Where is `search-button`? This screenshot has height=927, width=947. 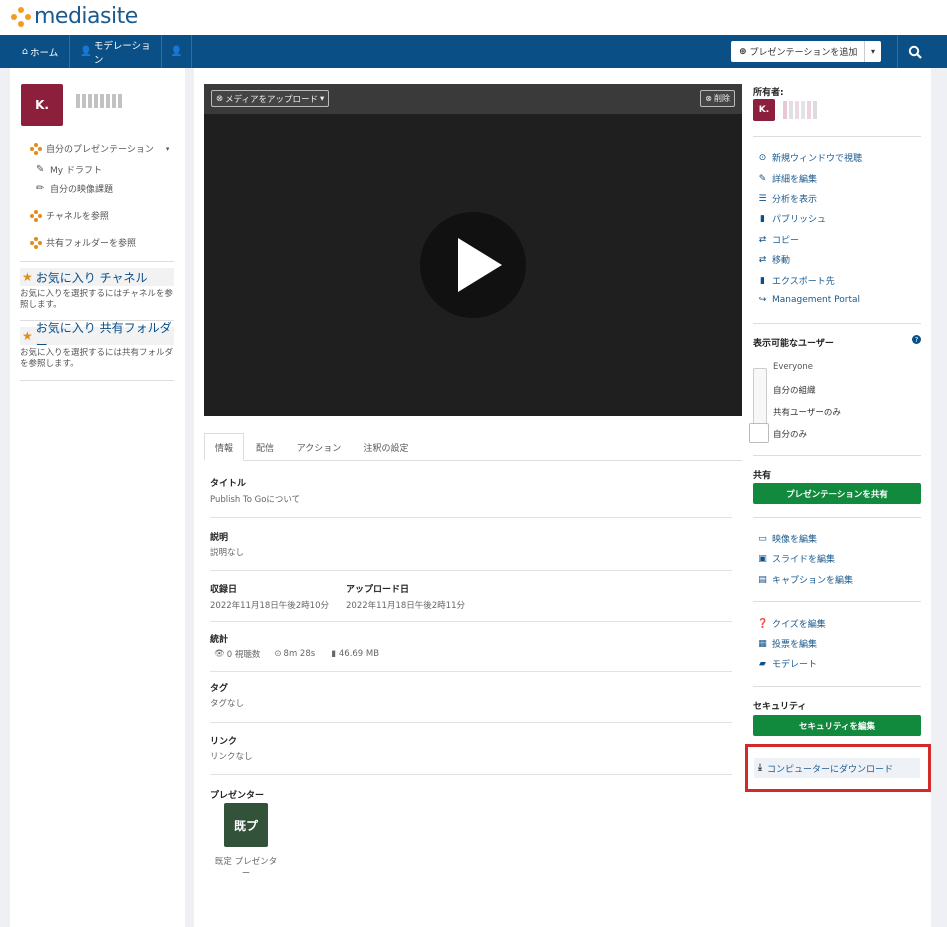
search-button is located at coordinates (914, 51).